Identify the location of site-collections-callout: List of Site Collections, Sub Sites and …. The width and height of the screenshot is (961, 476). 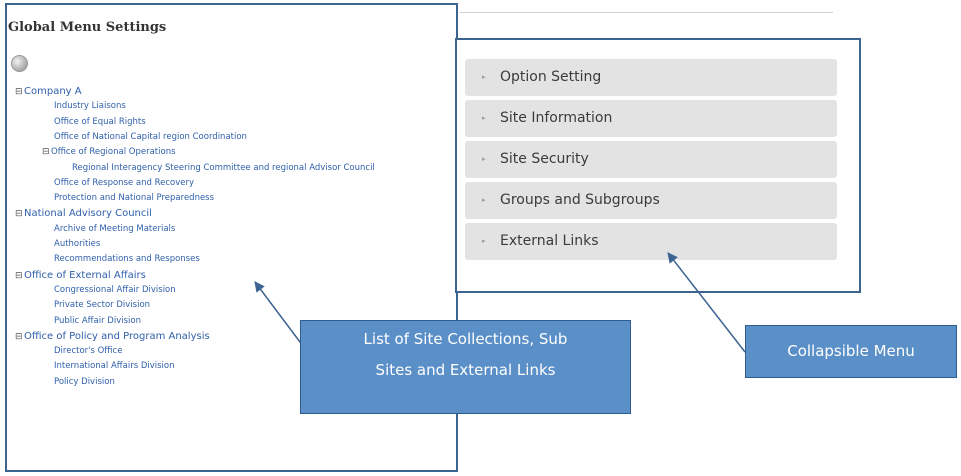
(465, 367).